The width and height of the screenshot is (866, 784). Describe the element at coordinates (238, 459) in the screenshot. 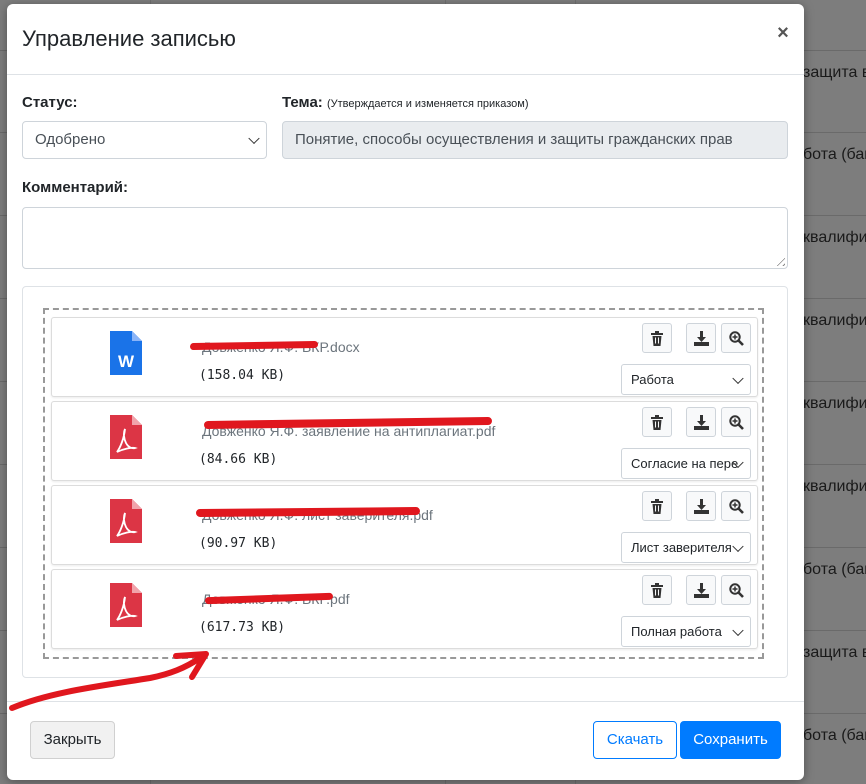

I see `file-size: (84.66 KB)` at that location.